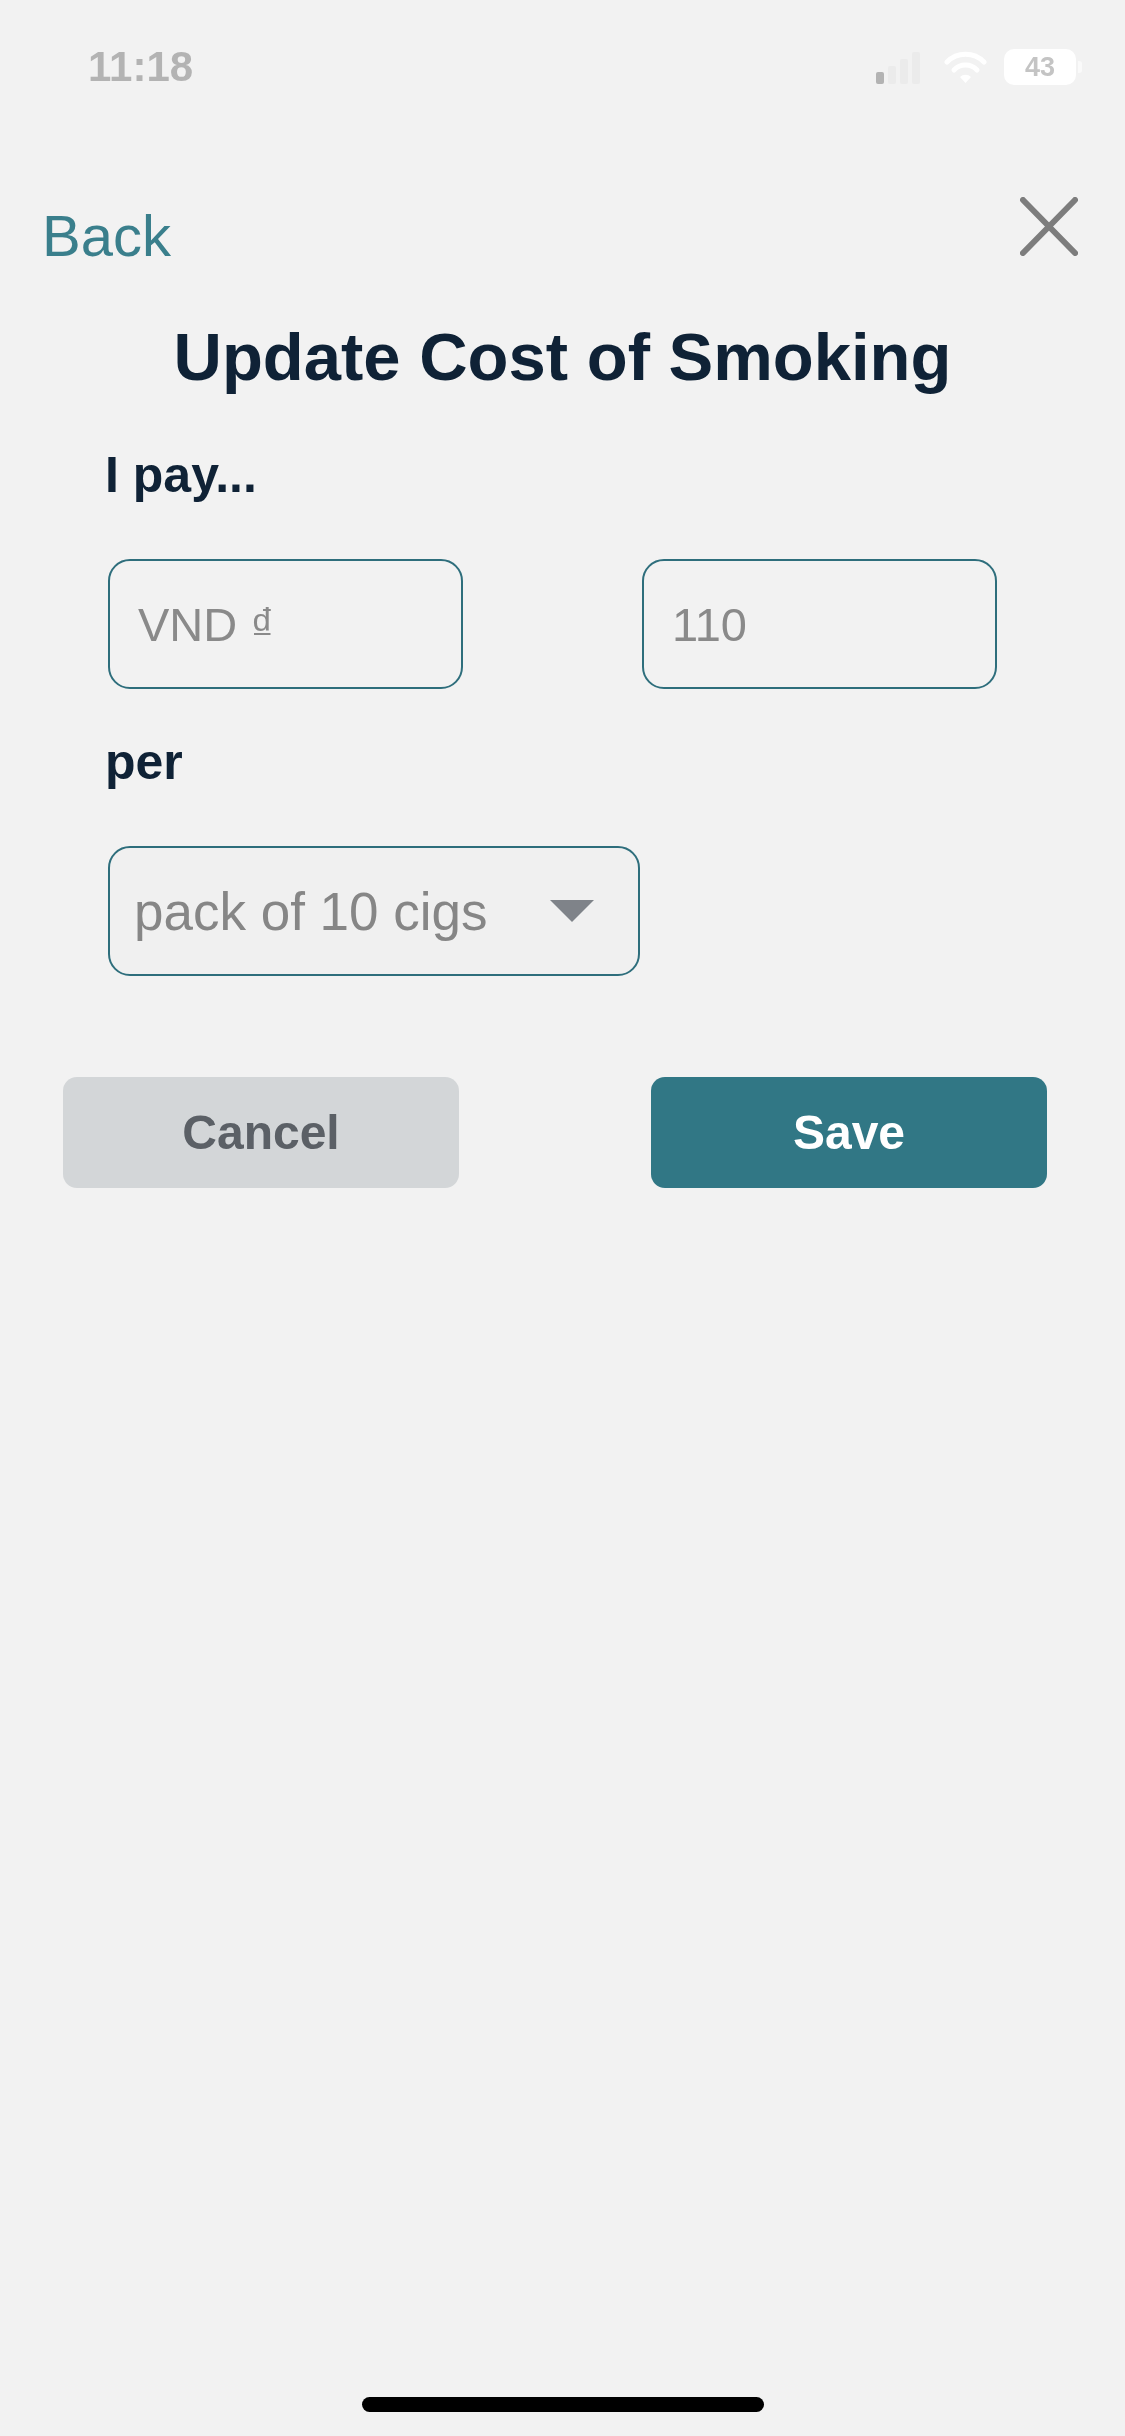  I want to click on page-title: Update Cost of Smoking, so click(562, 357).